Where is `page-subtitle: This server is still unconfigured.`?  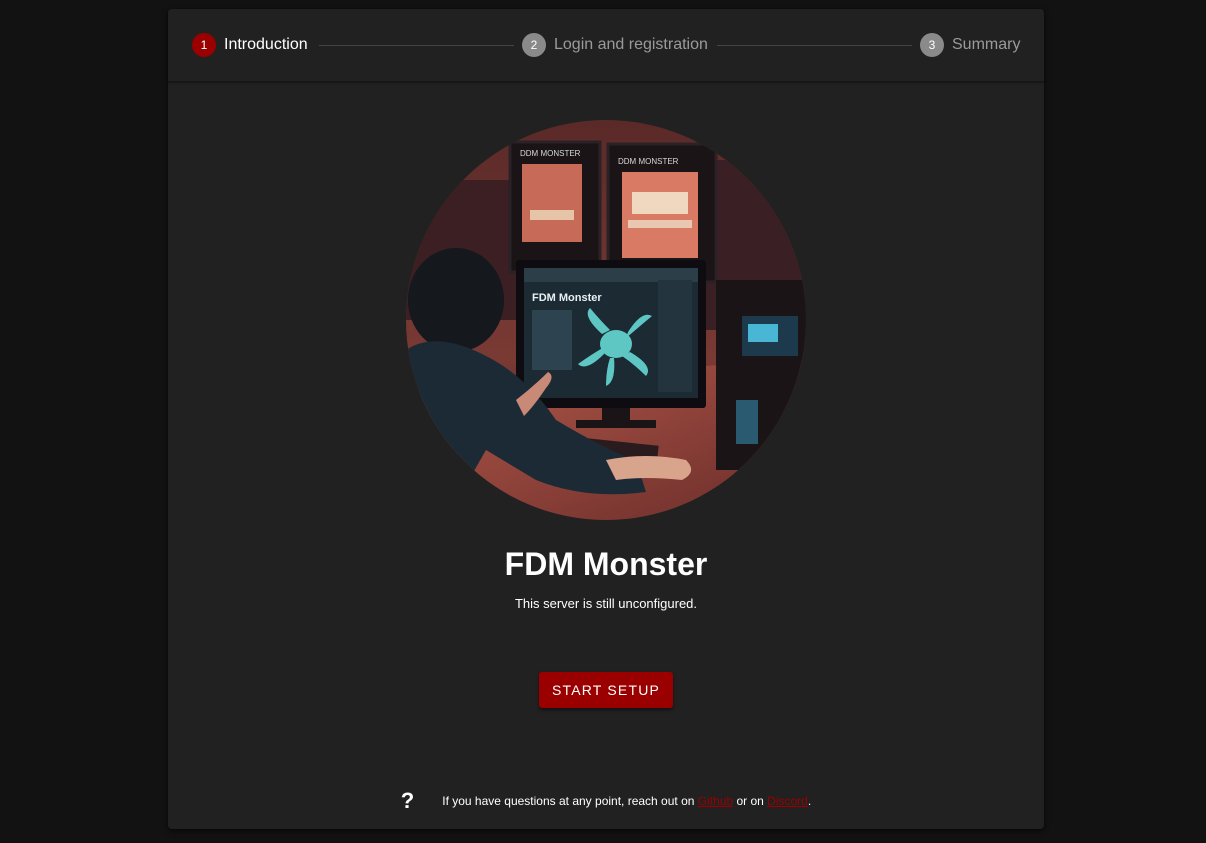 page-subtitle: This server is still unconfigured. is located at coordinates (606, 603).